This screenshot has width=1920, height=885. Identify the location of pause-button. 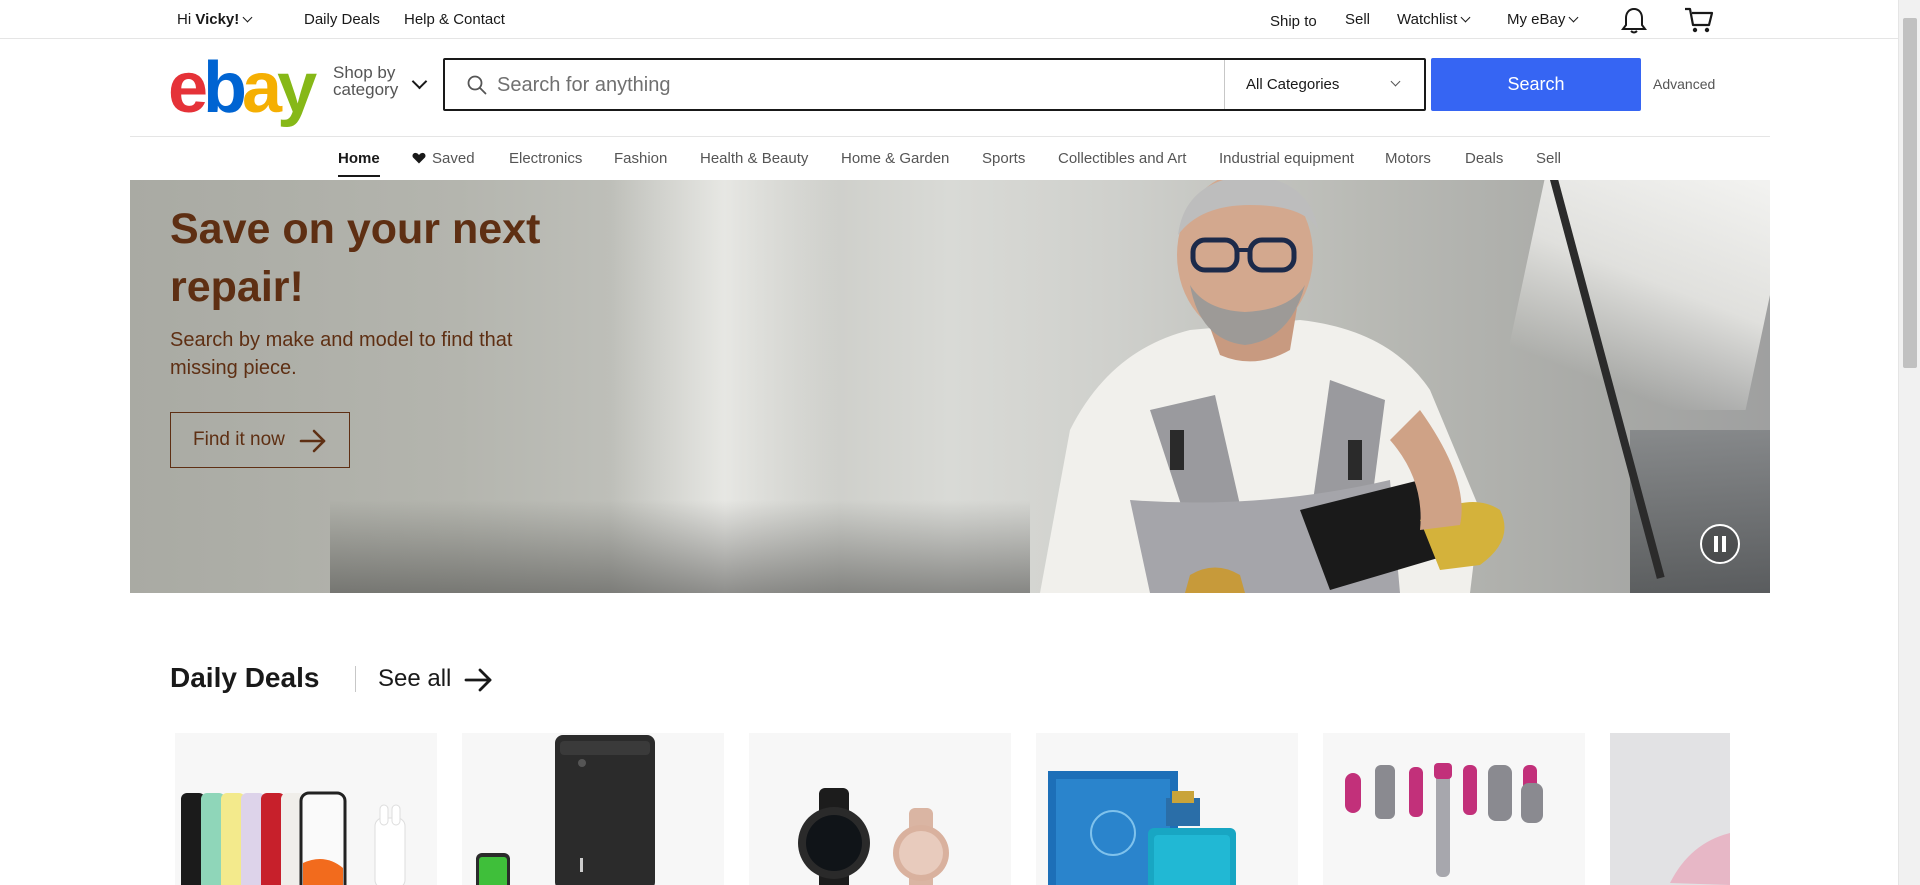
(1720, 544).